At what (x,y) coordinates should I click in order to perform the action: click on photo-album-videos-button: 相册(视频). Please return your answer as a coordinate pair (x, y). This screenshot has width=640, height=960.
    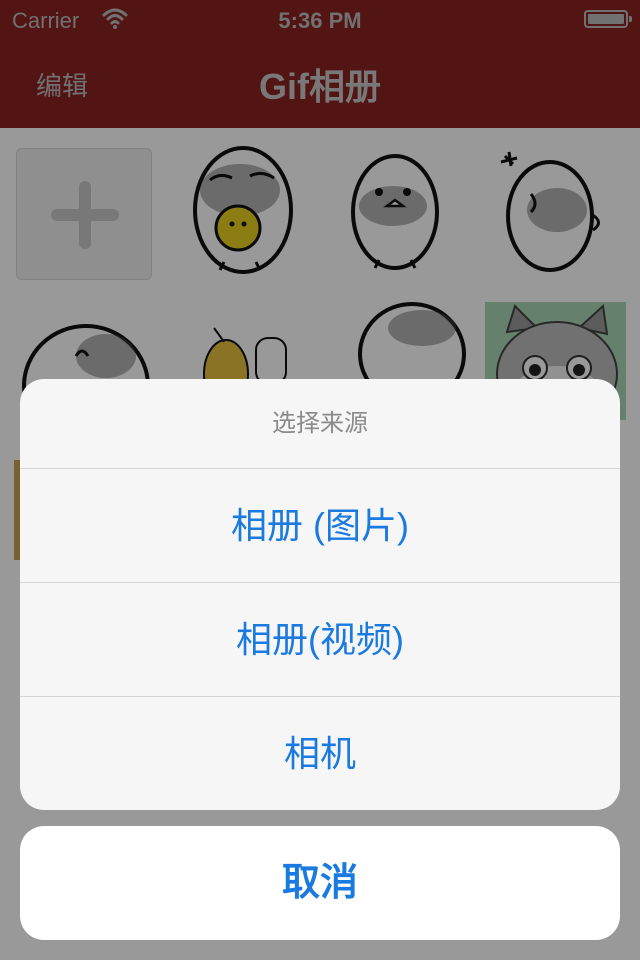
    Looking at the image, I should click on (320, 638).